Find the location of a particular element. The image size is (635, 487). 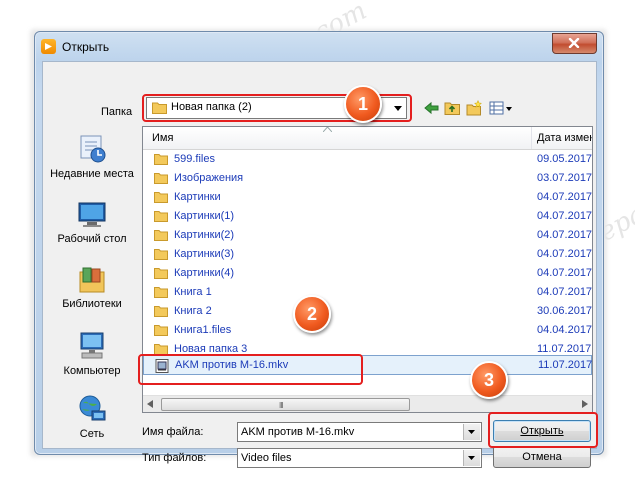

sort-caret-icon is located at coordinates (327, 129).